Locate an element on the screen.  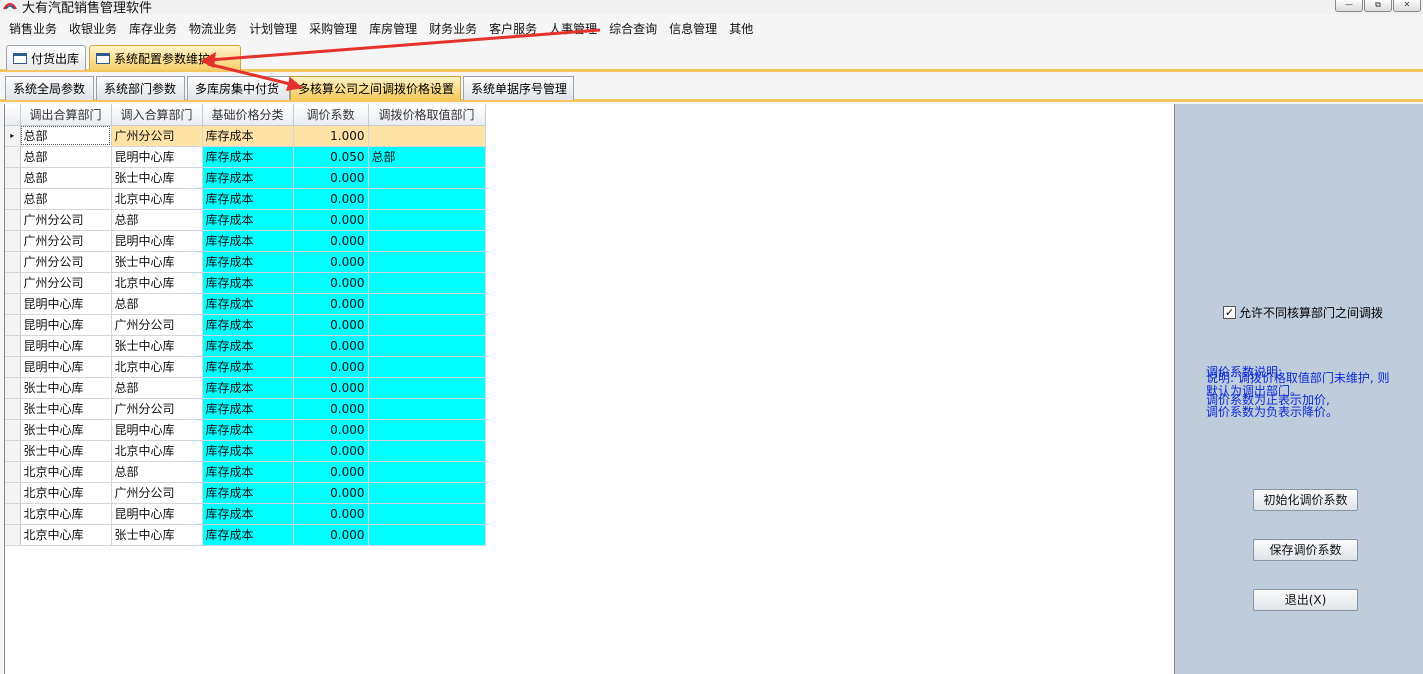
tab-delivery-outbound: 付货出库 is located at coordinates (46, 57).